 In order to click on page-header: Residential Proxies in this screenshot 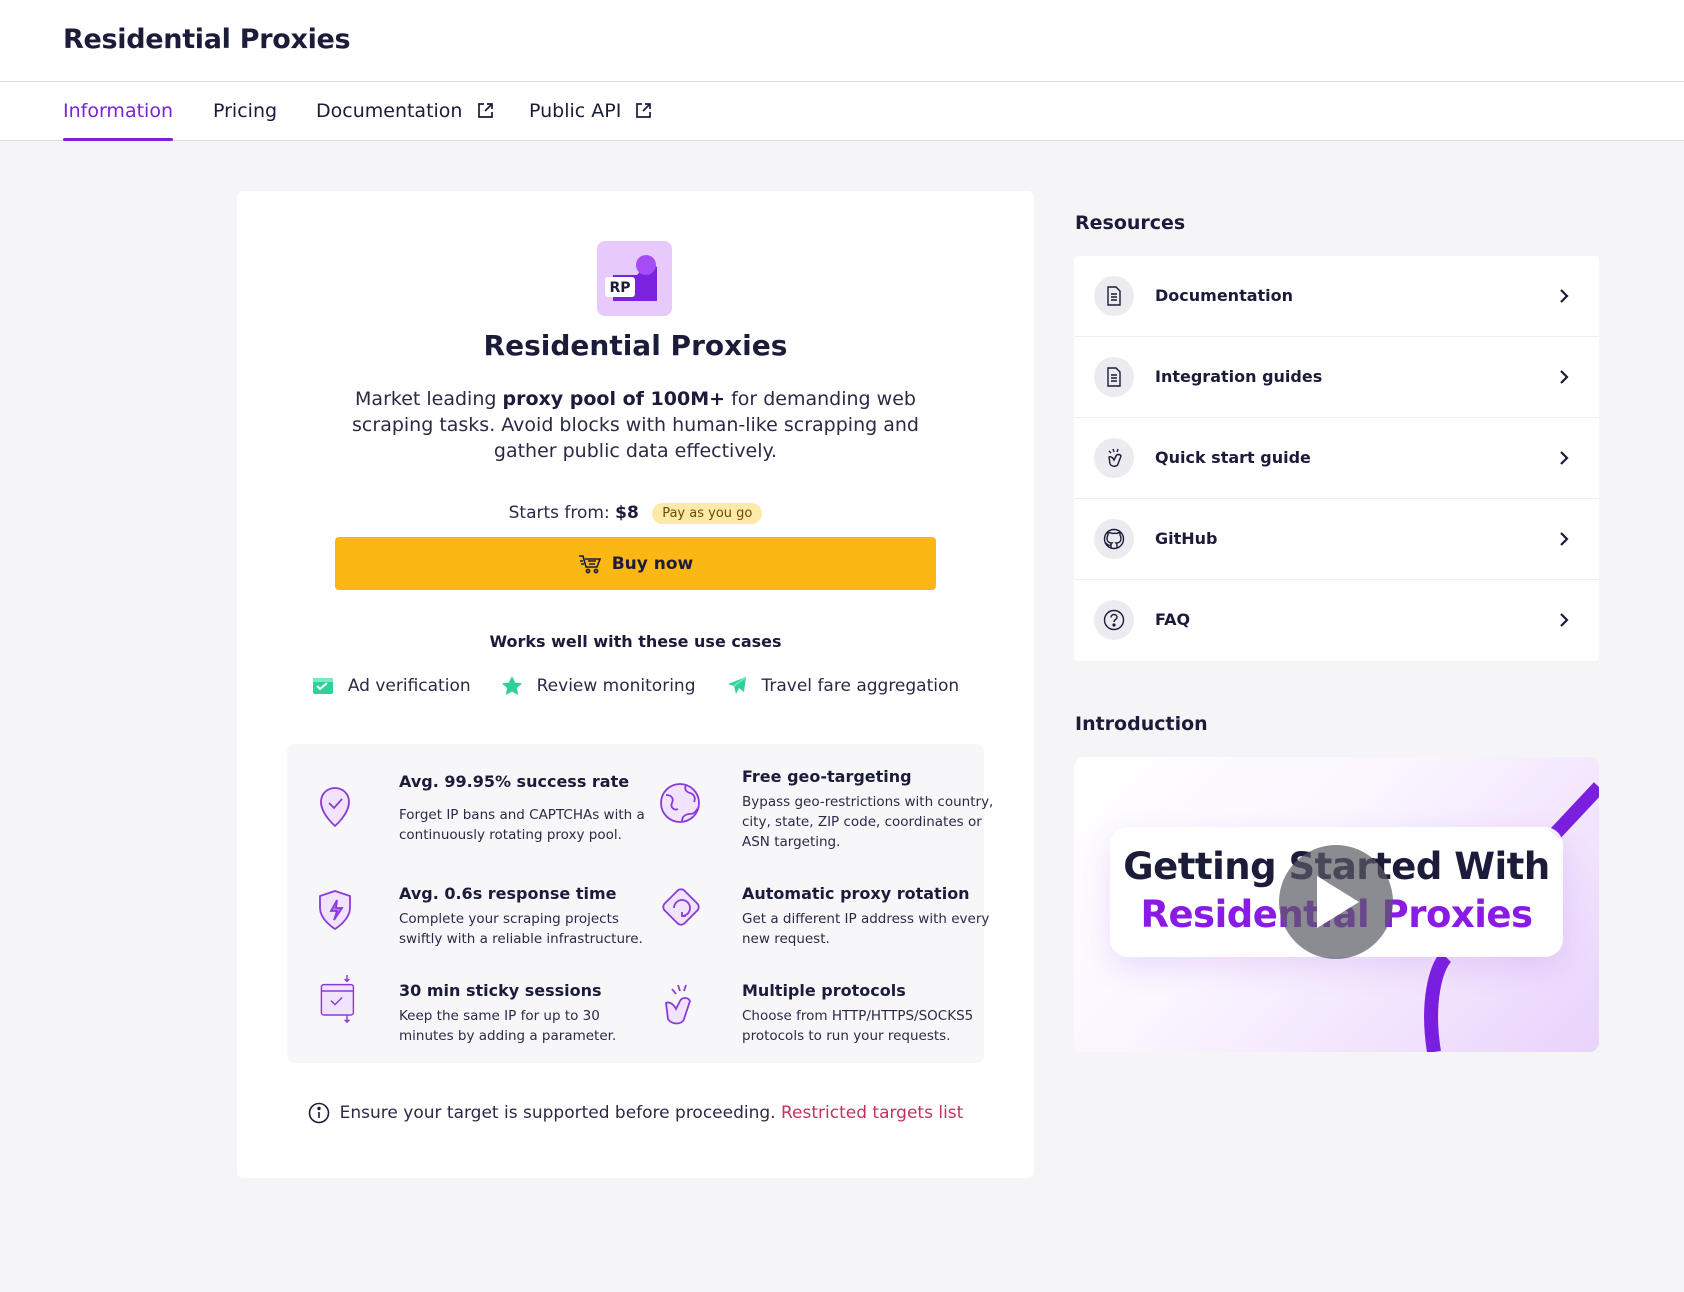, I will do `click(842, 41)`.